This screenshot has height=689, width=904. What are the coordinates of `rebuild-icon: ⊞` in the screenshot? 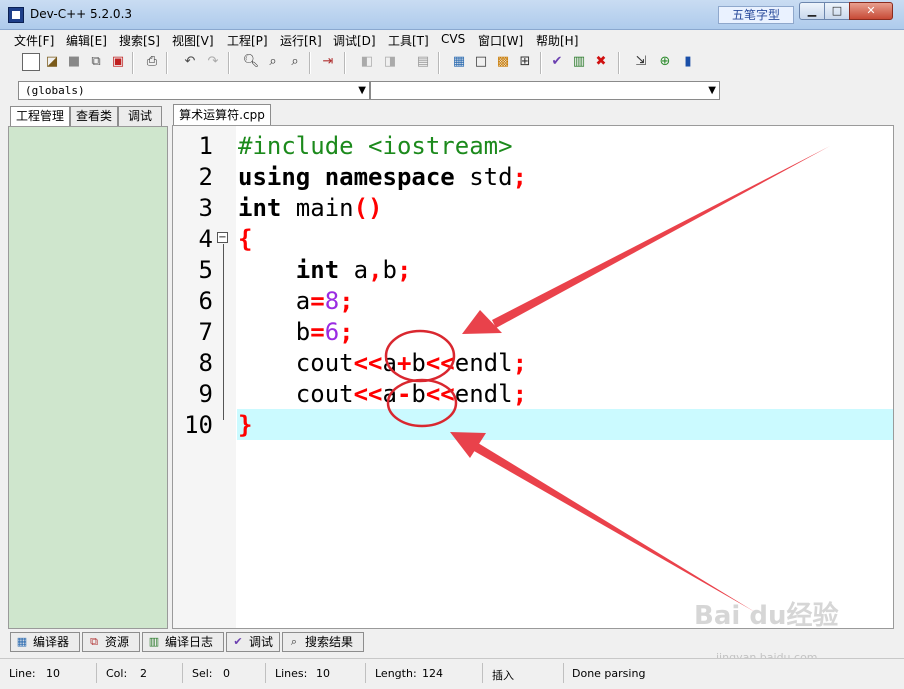 It's located at (525, 62).